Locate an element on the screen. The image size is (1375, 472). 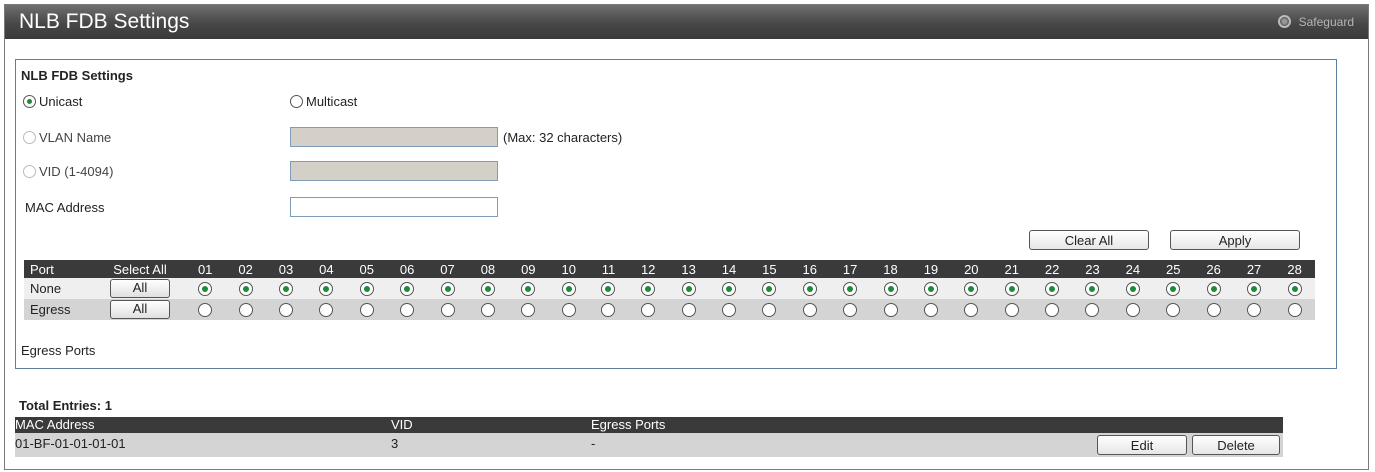
port-header-24: 24 is located at coordinates (1133, 269).